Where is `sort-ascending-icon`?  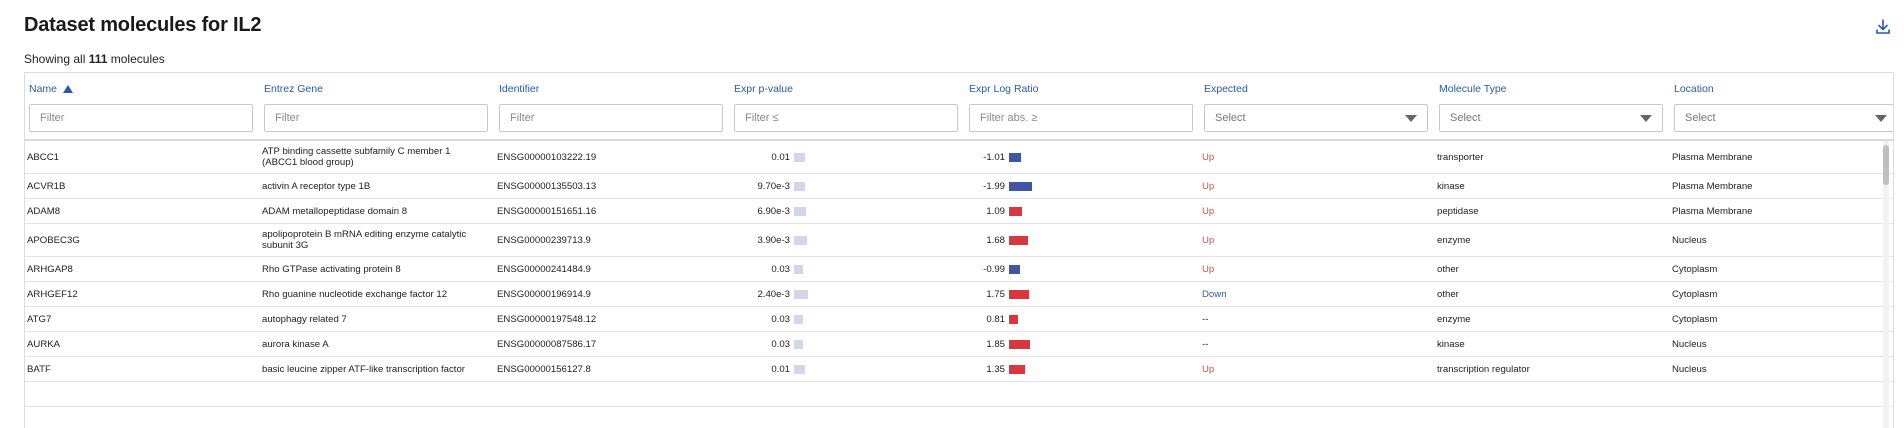
sort-ascending-icon is located at coordinates (68, 89).